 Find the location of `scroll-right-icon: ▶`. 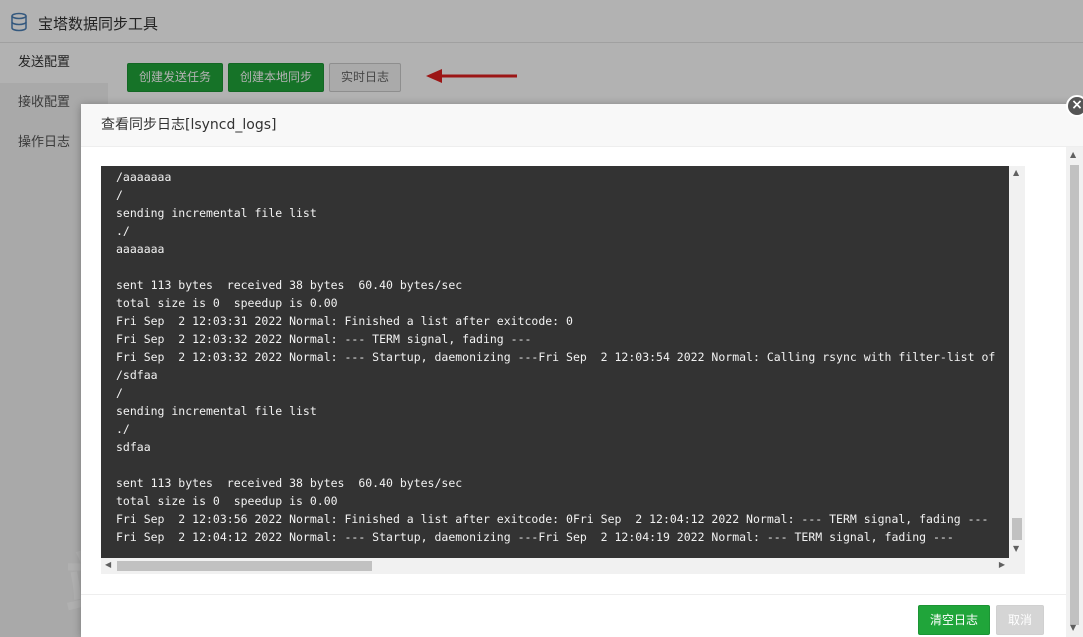

scroll-right-icon: ▶ is located at coordinates (1002, 564).